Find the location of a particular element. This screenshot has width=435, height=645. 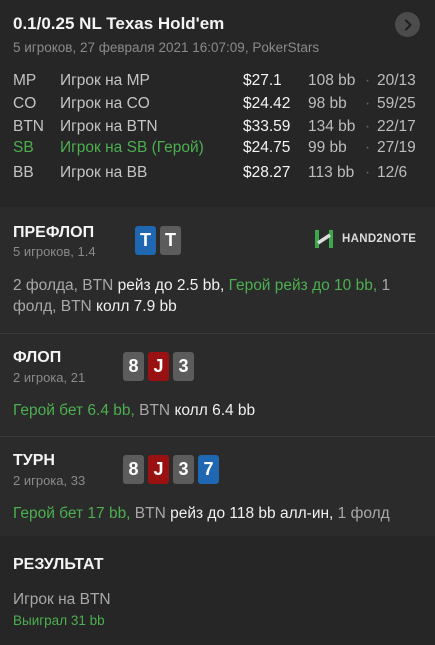

hand-title: 0.1/0.25 NL Texas Hold'em is located at coordinates (119, 23).